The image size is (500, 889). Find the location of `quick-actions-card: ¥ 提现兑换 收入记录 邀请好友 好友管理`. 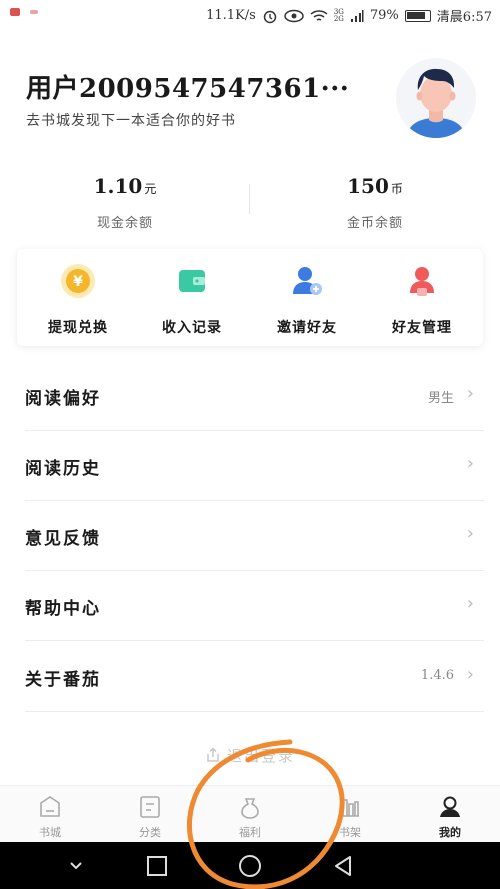

quick-actions-card: ¥ 提现兑换 收入记录 邀请好友 好友管理 is located at coordinates (250, 297).